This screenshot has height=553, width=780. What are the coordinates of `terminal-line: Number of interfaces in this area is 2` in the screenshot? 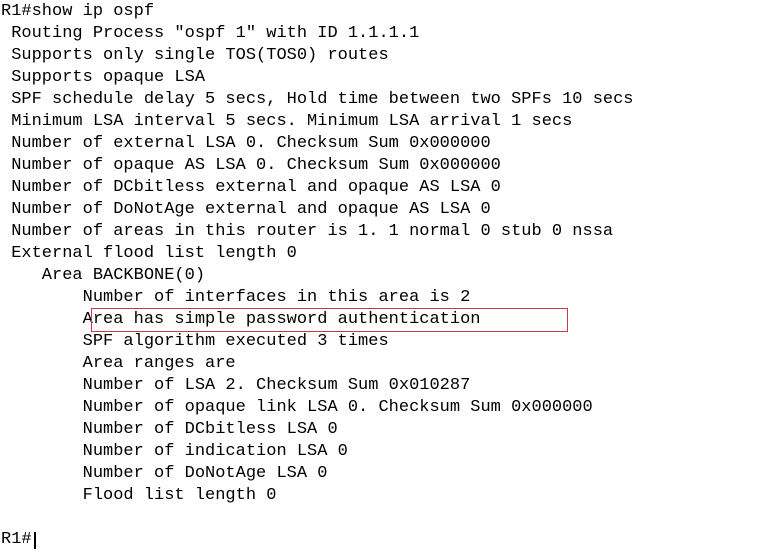 It's located at (236, 297).